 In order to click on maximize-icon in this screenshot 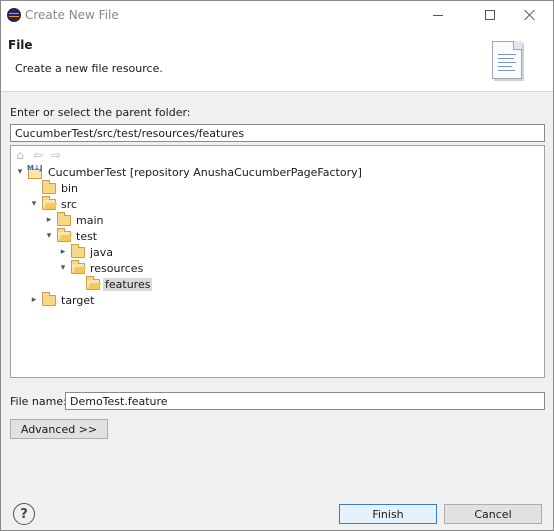, I will do `click(490, 15)`.